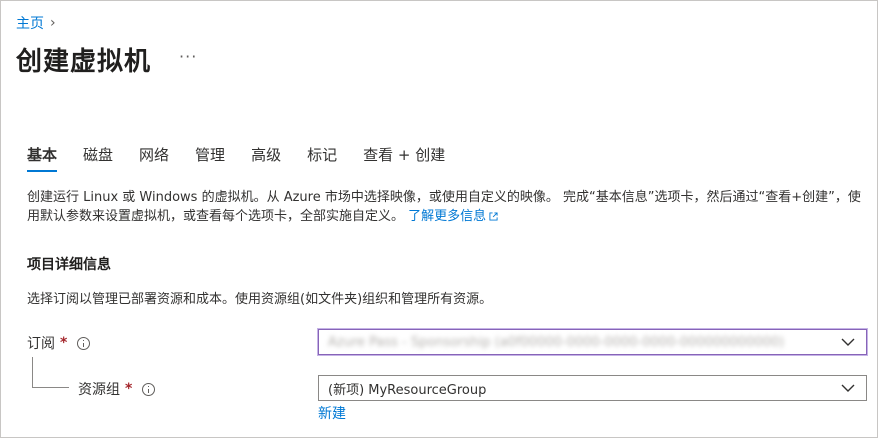 This screenshot has height=438, width=878. What do you see at coordinates (249, 158) in the screenshot?
I see `tab-bar: 基本 磁盘 网络 管理 高级 标记 查看 + 创建` at bounding box center [249, 158].